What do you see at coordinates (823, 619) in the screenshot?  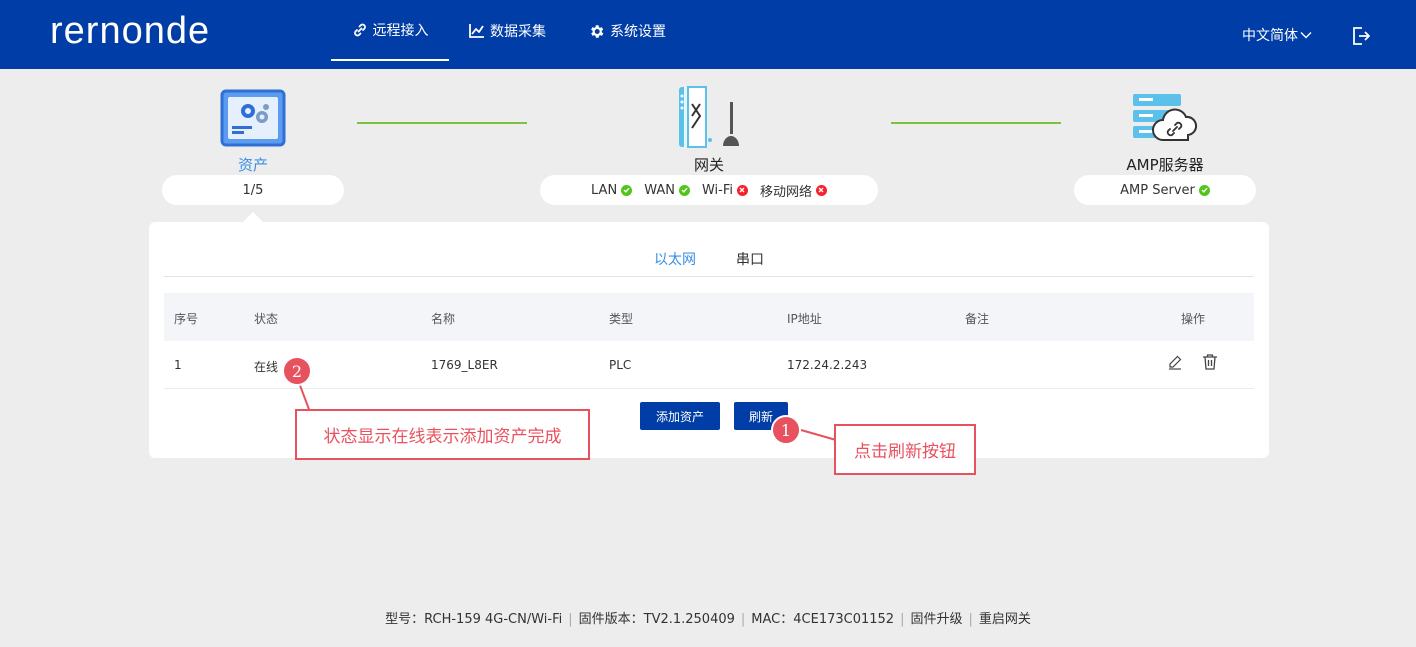 I see `mac-address: MAC：4CE173C01152` at bounding box center [823, 619].